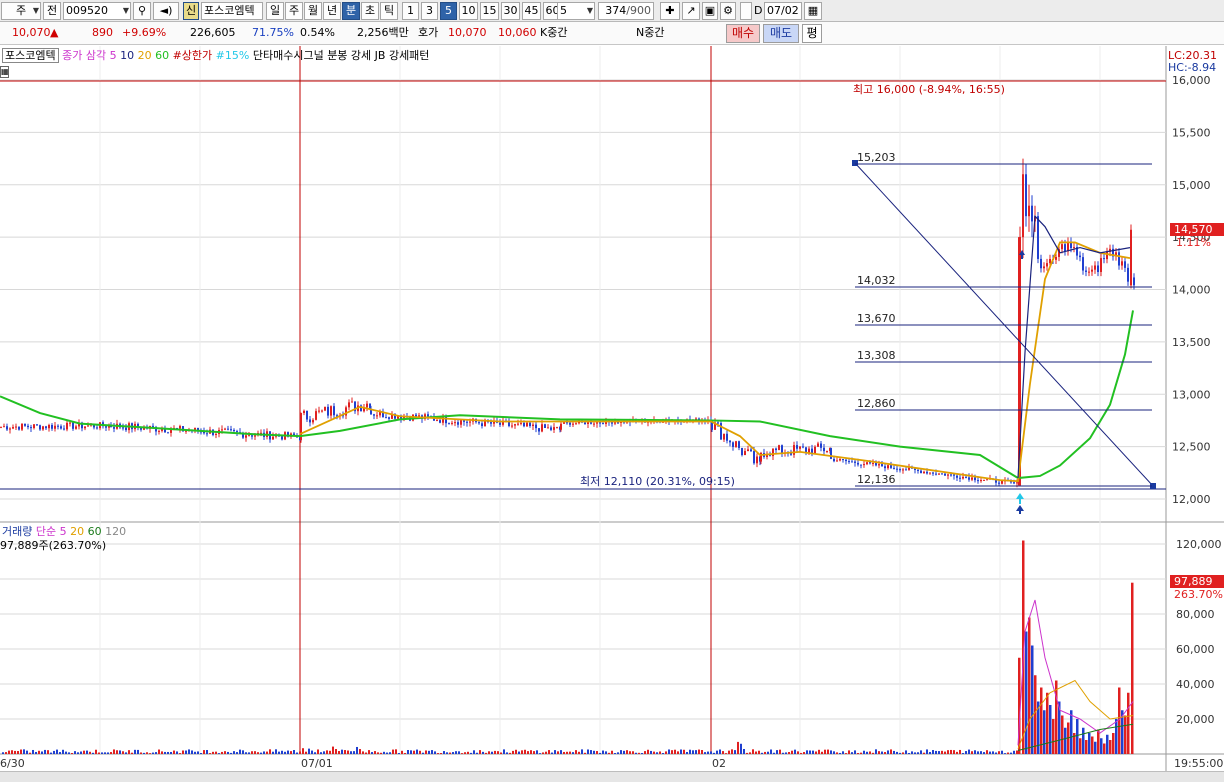 The height and width of the screenshot is (782, 1224). What do you see at coordinates (1192, 67) in the screenshot?
I see `hc-label: HC:-8.94` at bounding box center [1192, 67].